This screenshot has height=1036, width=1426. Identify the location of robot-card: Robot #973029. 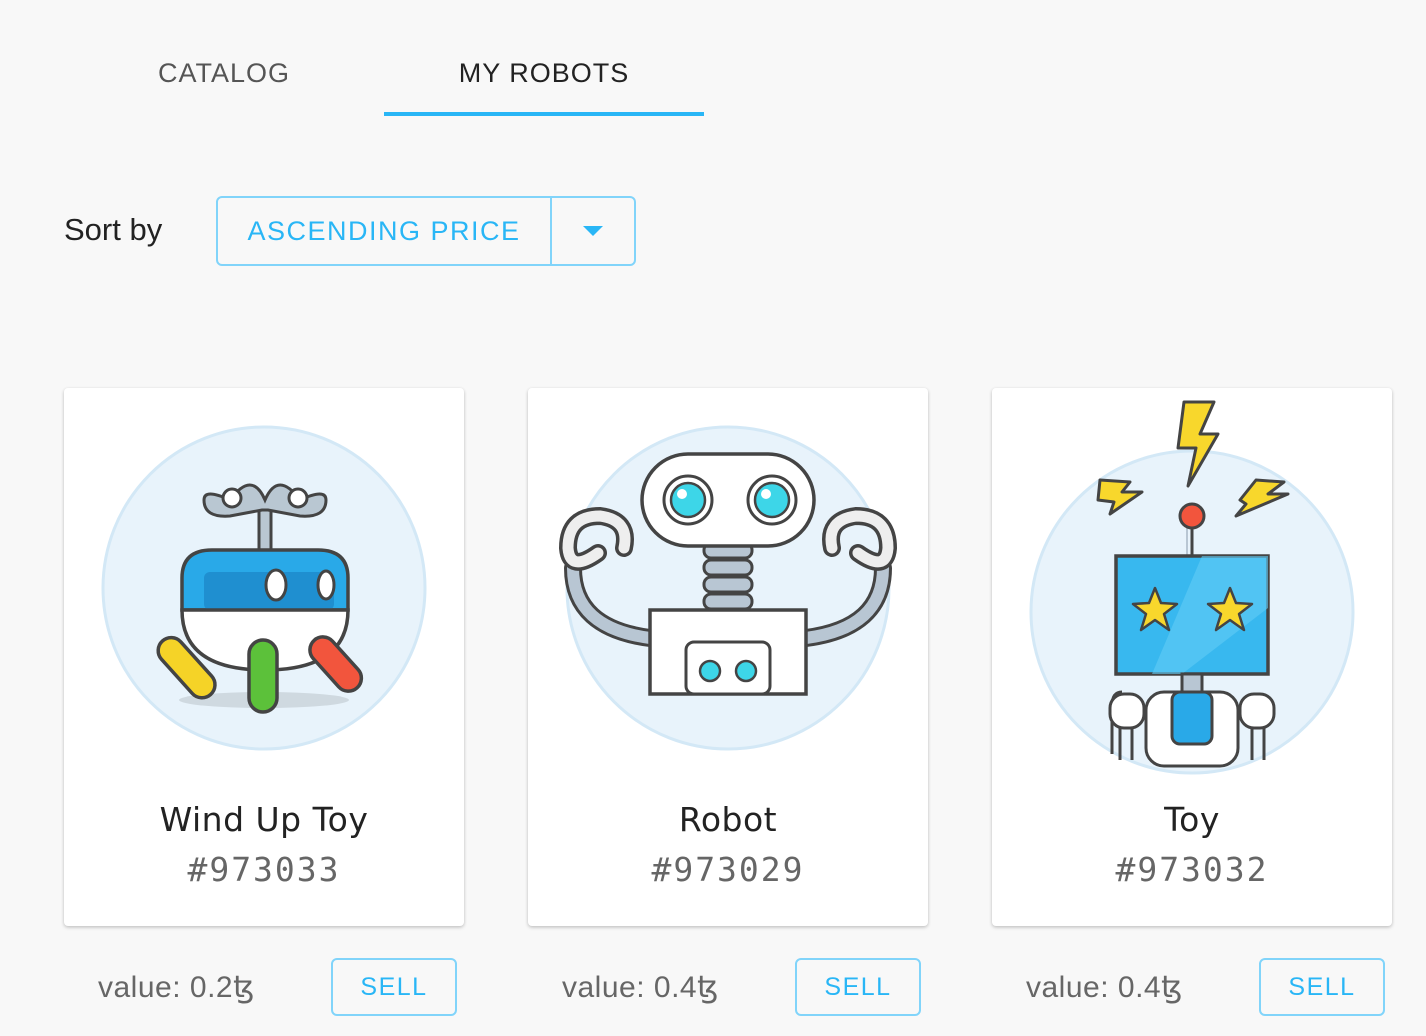
(728, 657).